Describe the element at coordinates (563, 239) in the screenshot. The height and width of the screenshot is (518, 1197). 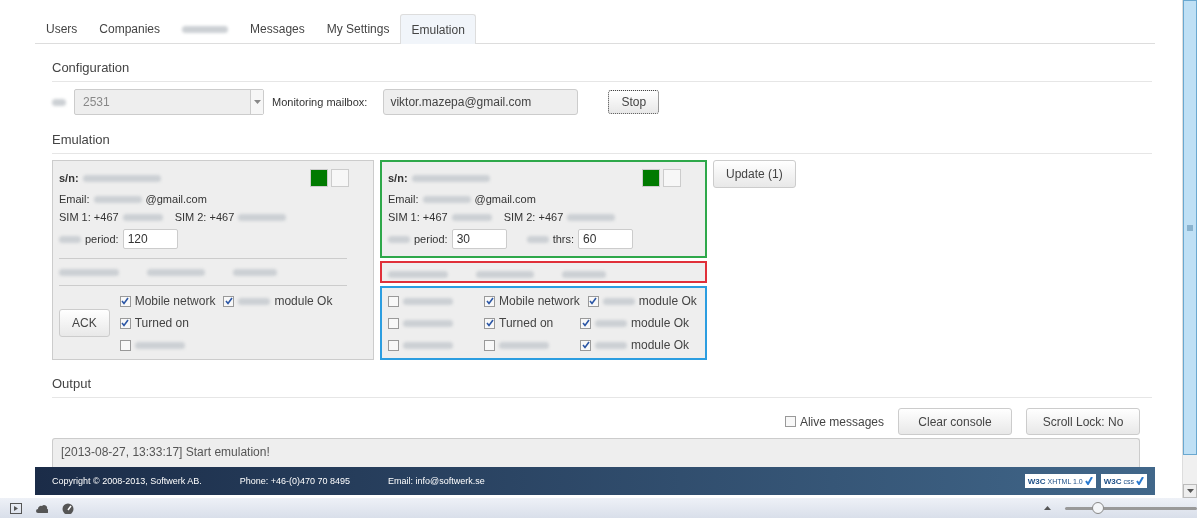
I see `field-label: thrs:` at that location.